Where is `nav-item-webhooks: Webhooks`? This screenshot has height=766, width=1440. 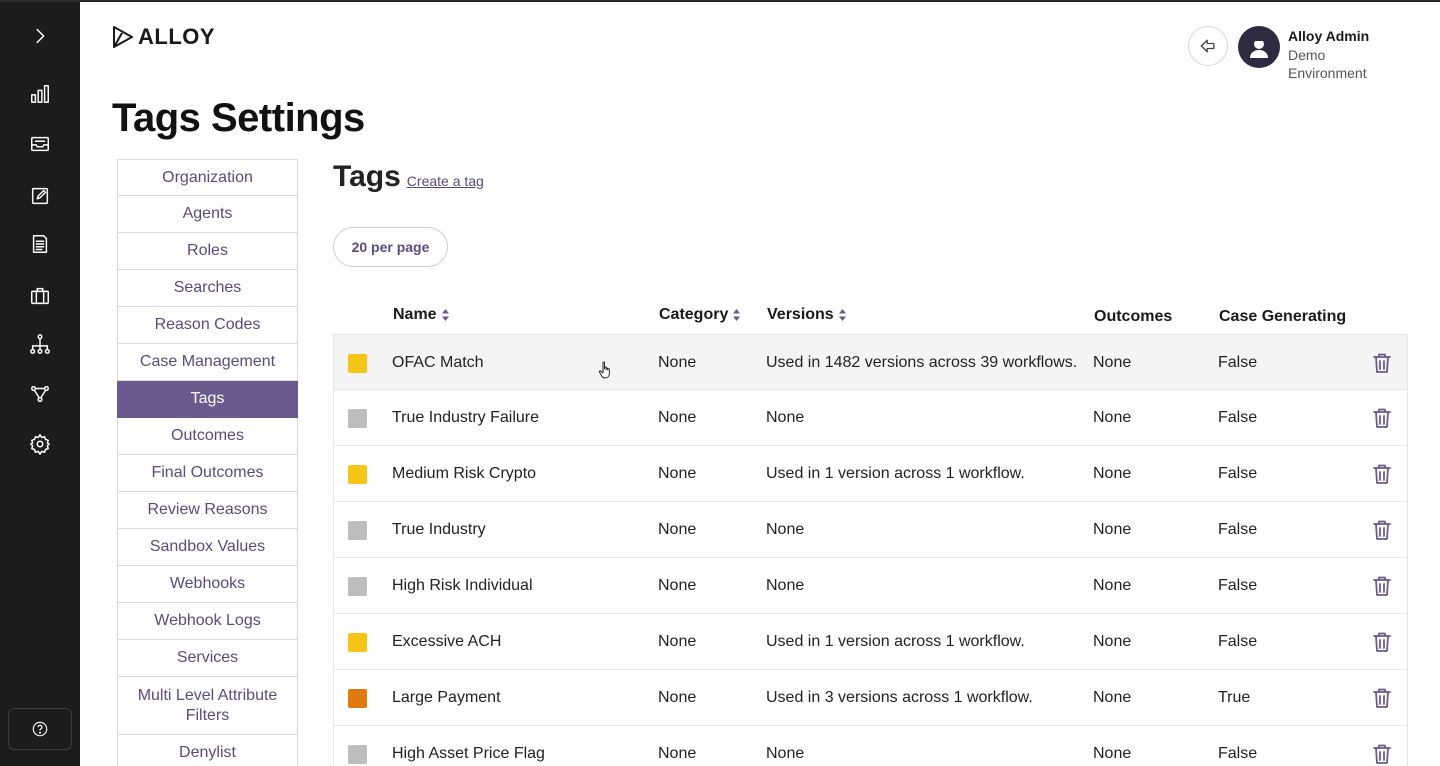 nav-item-webhooks: Webhooks is located at coordinates (207, 584).